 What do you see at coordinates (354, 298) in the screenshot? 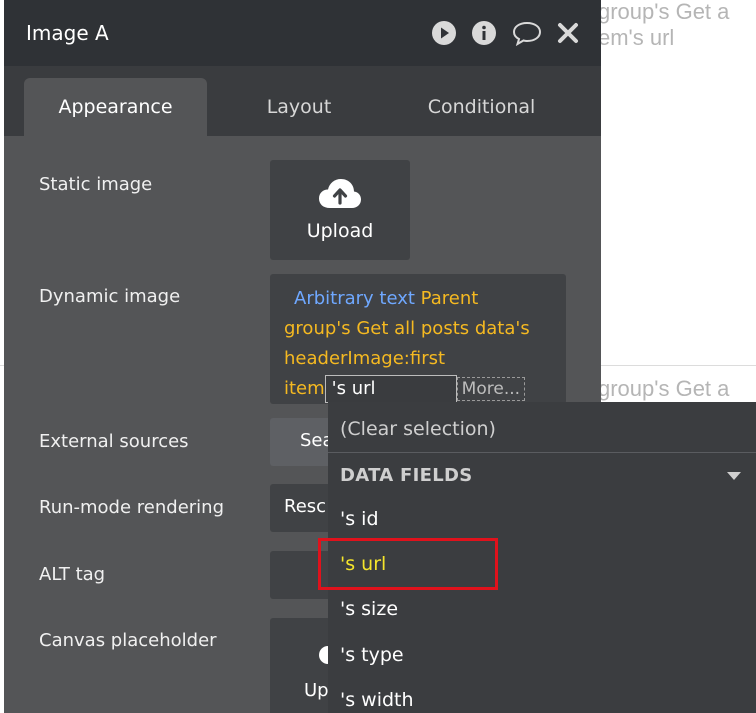
I see `arbitrary-text-token: Arbitrary text` at bounding box center [354, 298].